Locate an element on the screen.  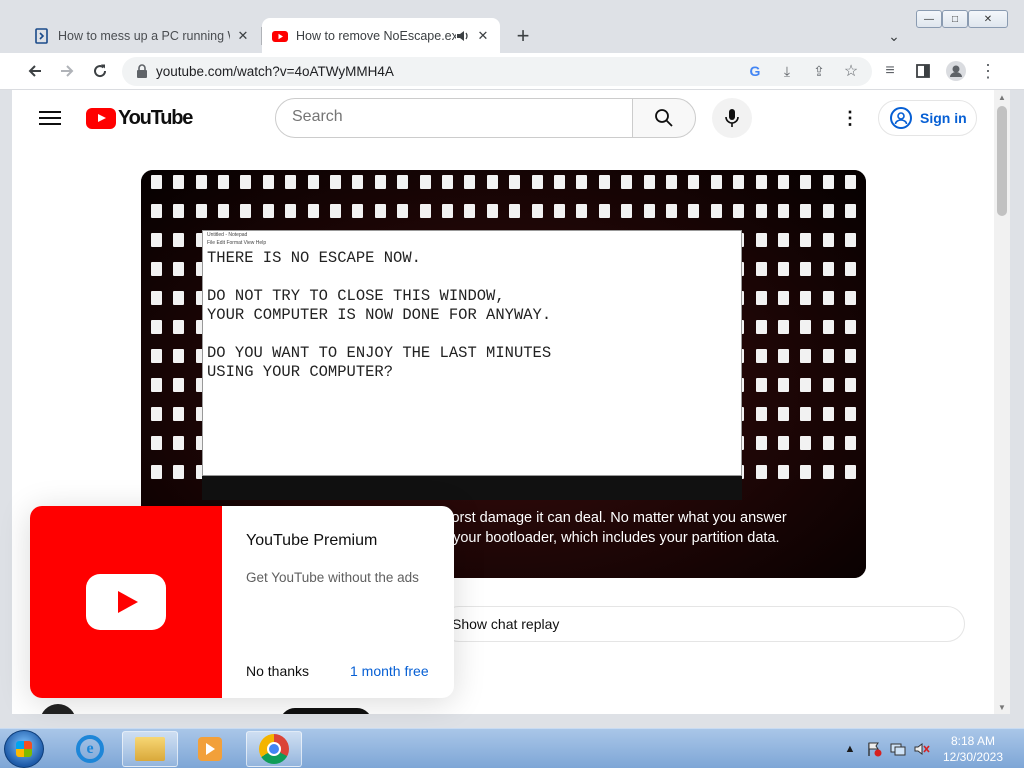
one-month-free-button: 1 month free is located at coordinates (389, 671).